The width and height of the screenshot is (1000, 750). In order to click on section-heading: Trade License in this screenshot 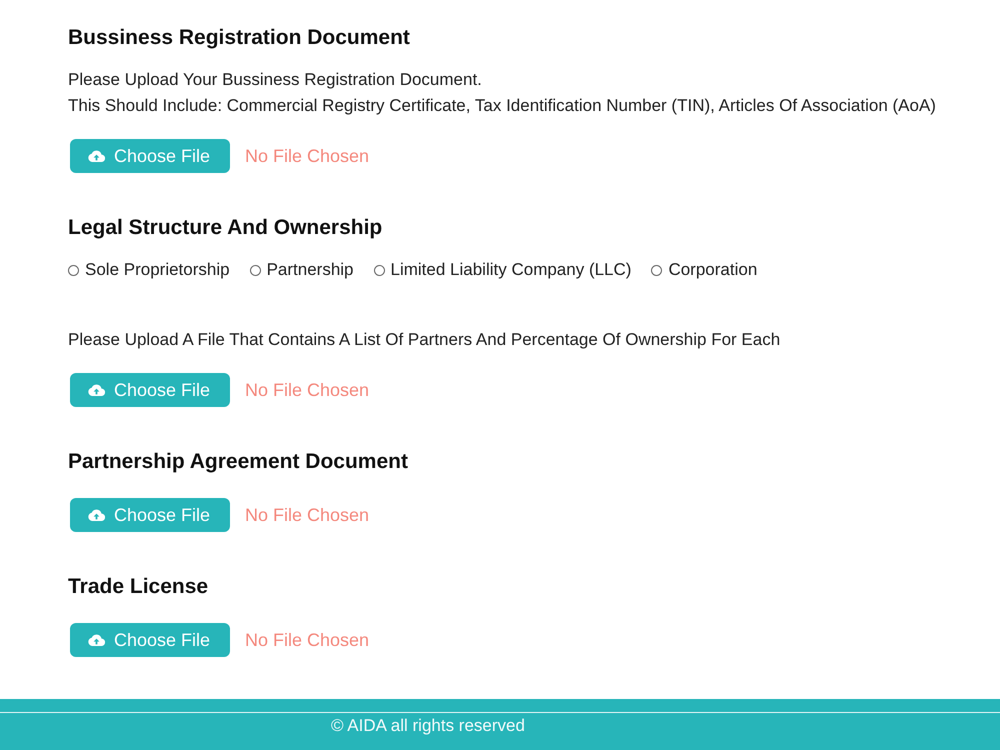, I will do `click(139, 587)`.